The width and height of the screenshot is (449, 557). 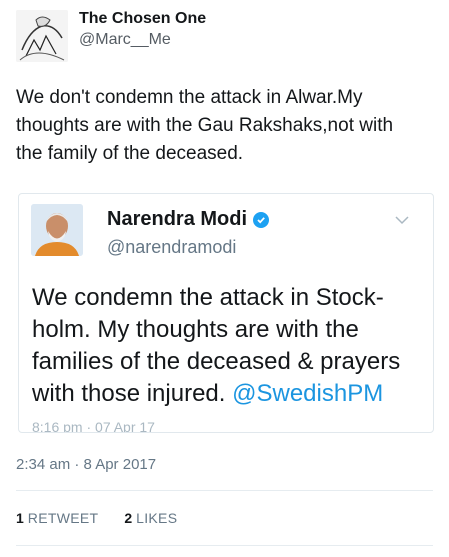 I want to click on retweets-count: 1, so click(x=20, y=518).